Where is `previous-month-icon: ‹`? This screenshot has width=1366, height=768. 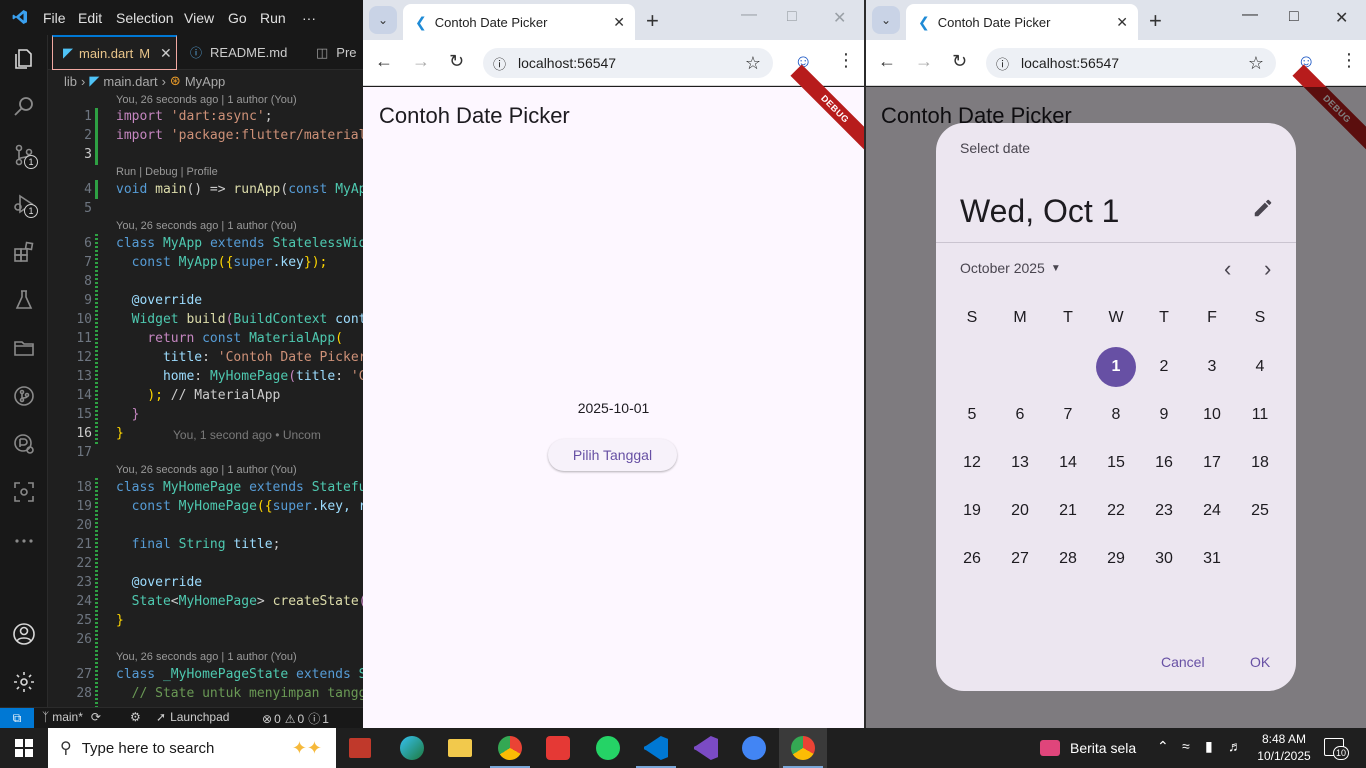 previous-month-icon: ‹ is located at coordinates (1227, 269).